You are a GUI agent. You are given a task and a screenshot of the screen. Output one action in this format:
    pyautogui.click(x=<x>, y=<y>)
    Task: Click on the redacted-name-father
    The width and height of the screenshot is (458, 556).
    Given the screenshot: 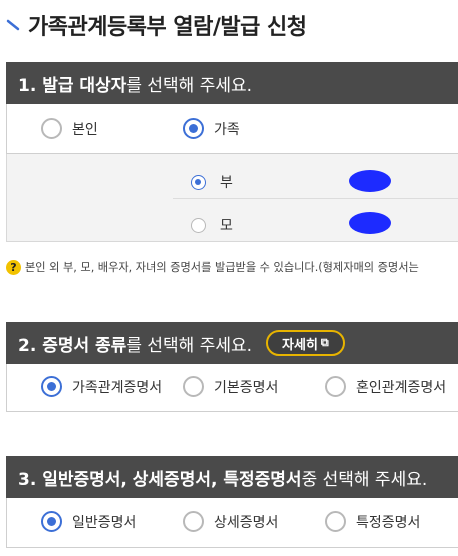 What is the action you would take?
    pyautogui.click(x=370, y=181)
    